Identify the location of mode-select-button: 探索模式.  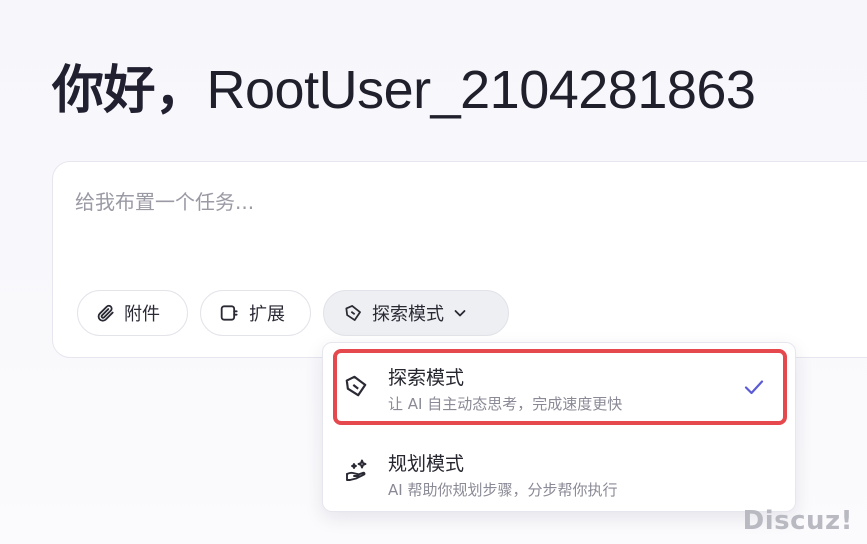
(416, 313).